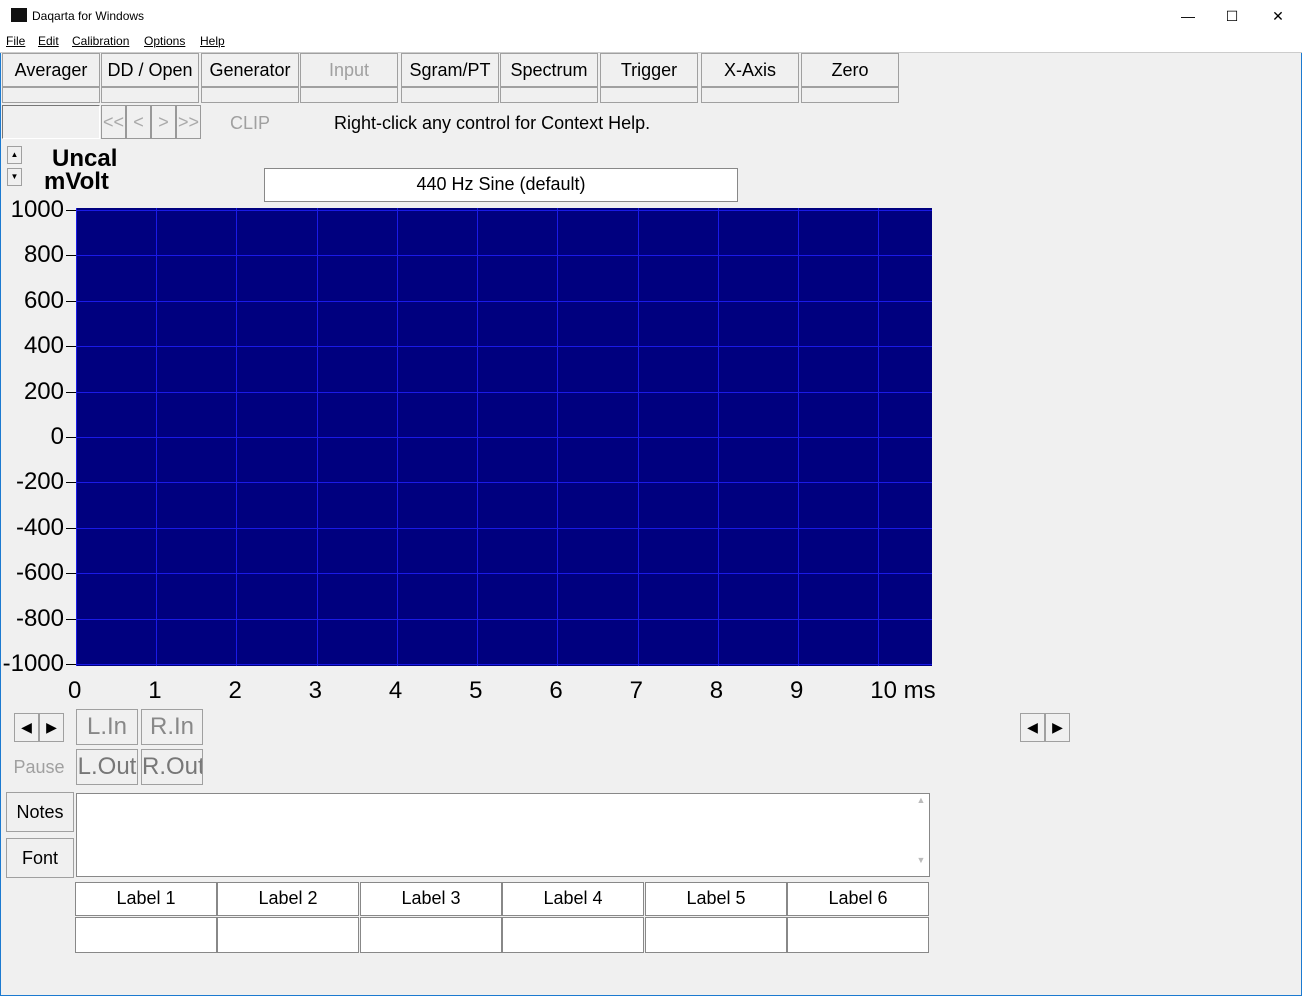  I want to click on pause-button: Pause, so click(39, 767).